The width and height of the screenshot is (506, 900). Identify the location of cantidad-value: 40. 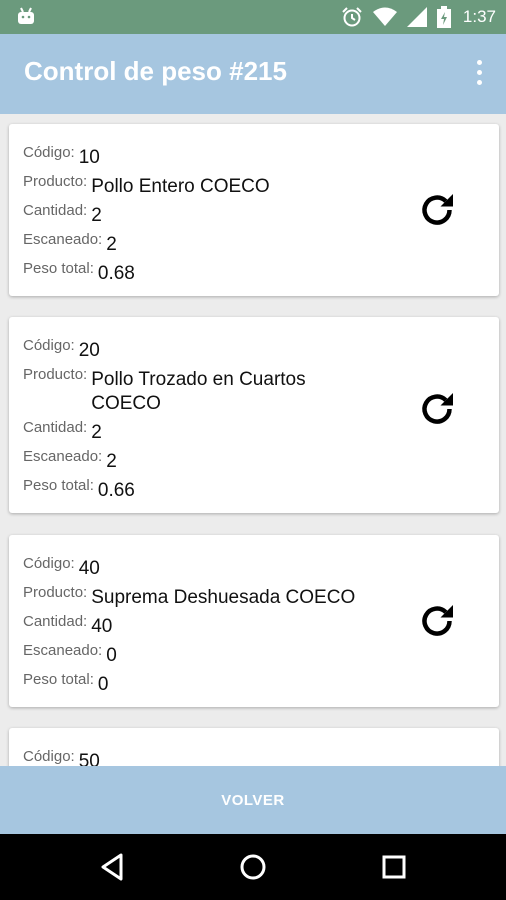
(102, 626).